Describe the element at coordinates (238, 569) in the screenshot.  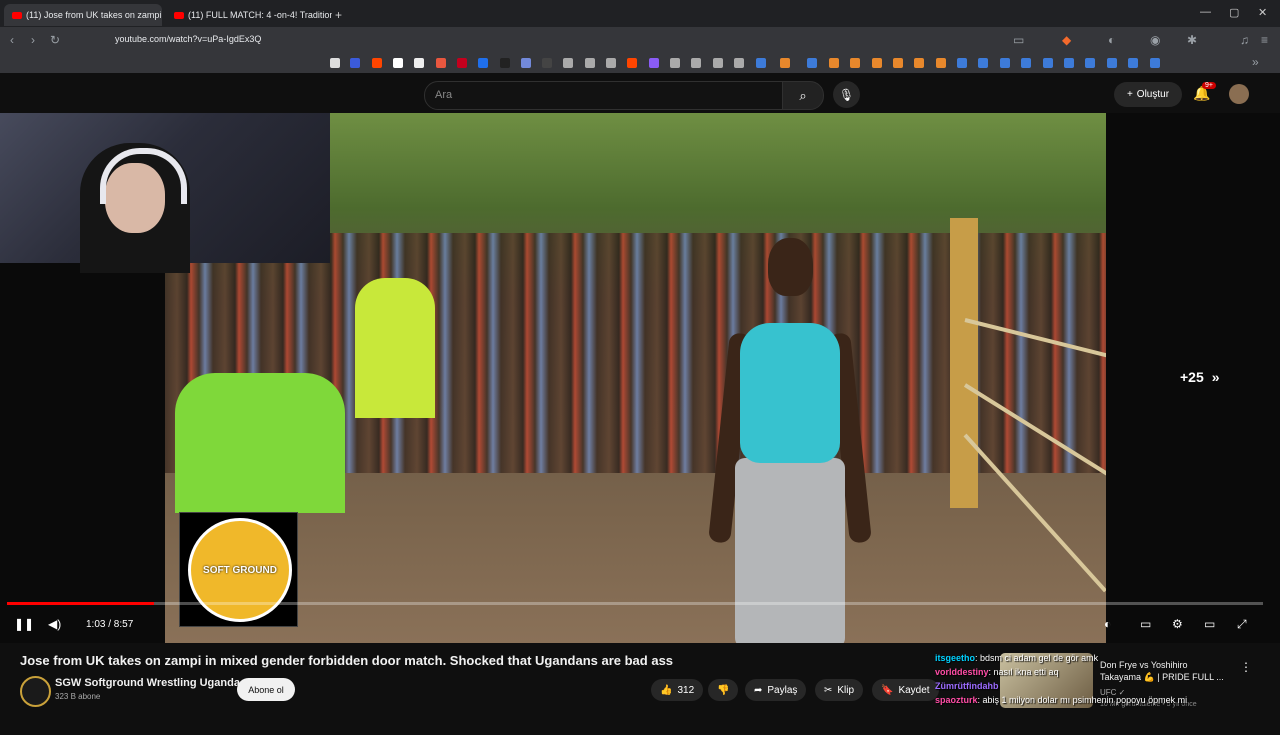
I see `channel-watermark: SOFT GROUND` at that location.